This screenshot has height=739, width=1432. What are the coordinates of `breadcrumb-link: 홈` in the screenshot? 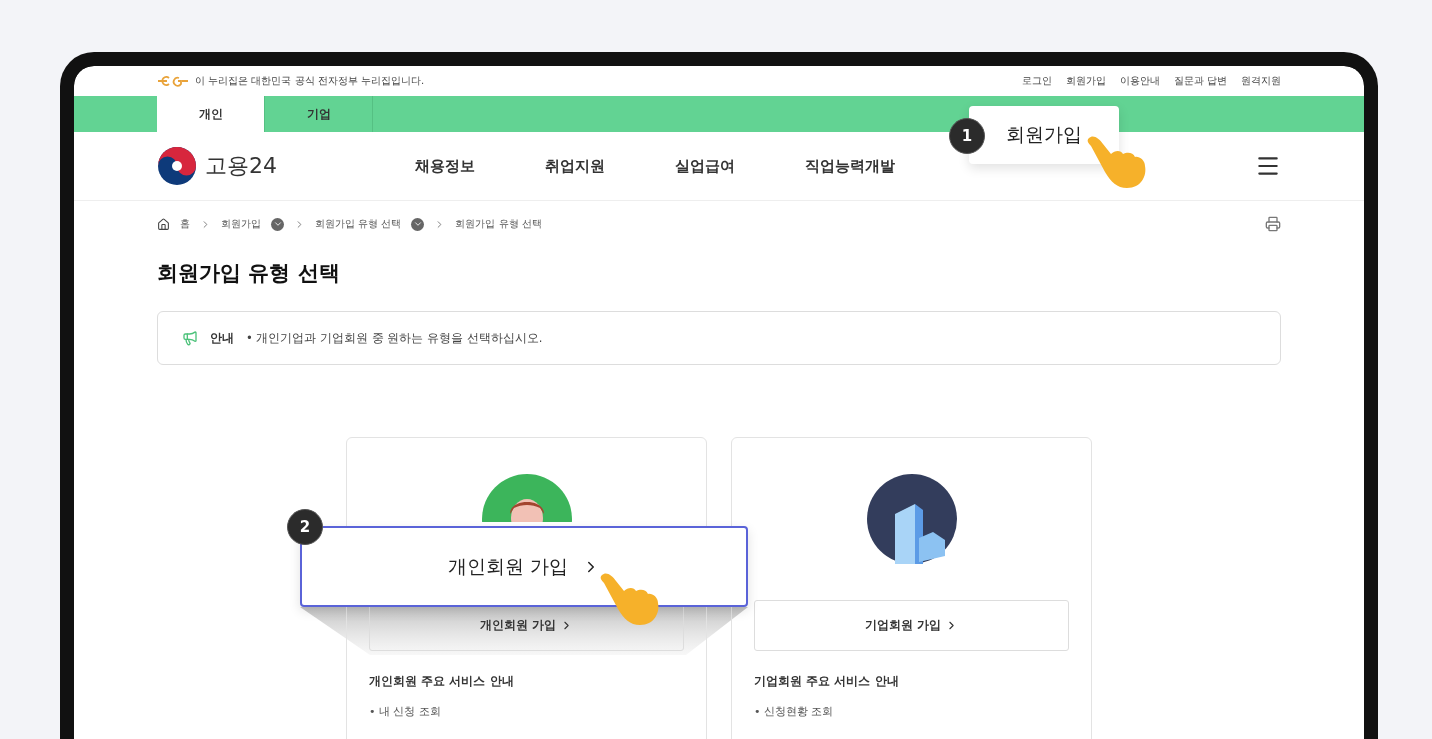 It's located at (185, 224).